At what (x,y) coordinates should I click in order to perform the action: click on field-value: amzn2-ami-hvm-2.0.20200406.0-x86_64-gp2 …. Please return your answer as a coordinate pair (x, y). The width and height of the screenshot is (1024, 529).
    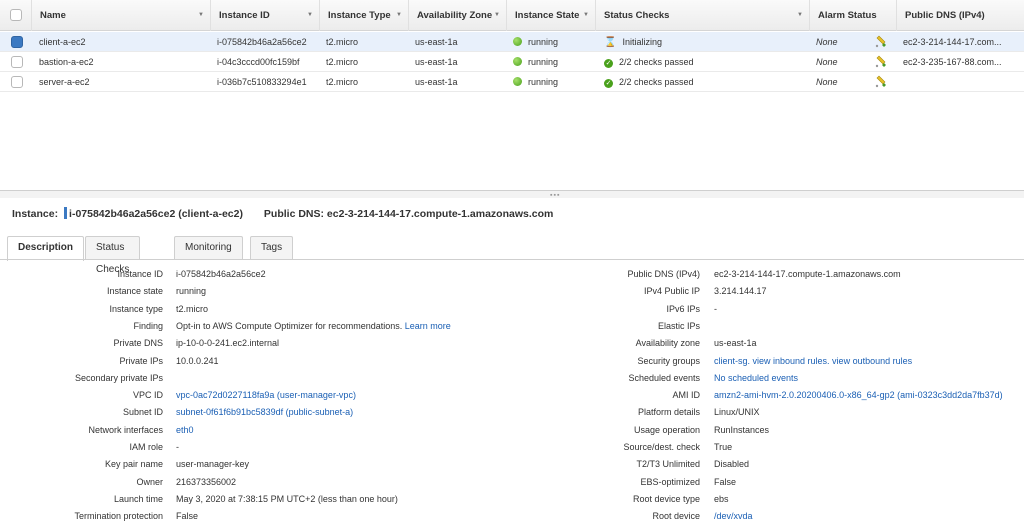
    Looking at the image, I should click on (858, 395).